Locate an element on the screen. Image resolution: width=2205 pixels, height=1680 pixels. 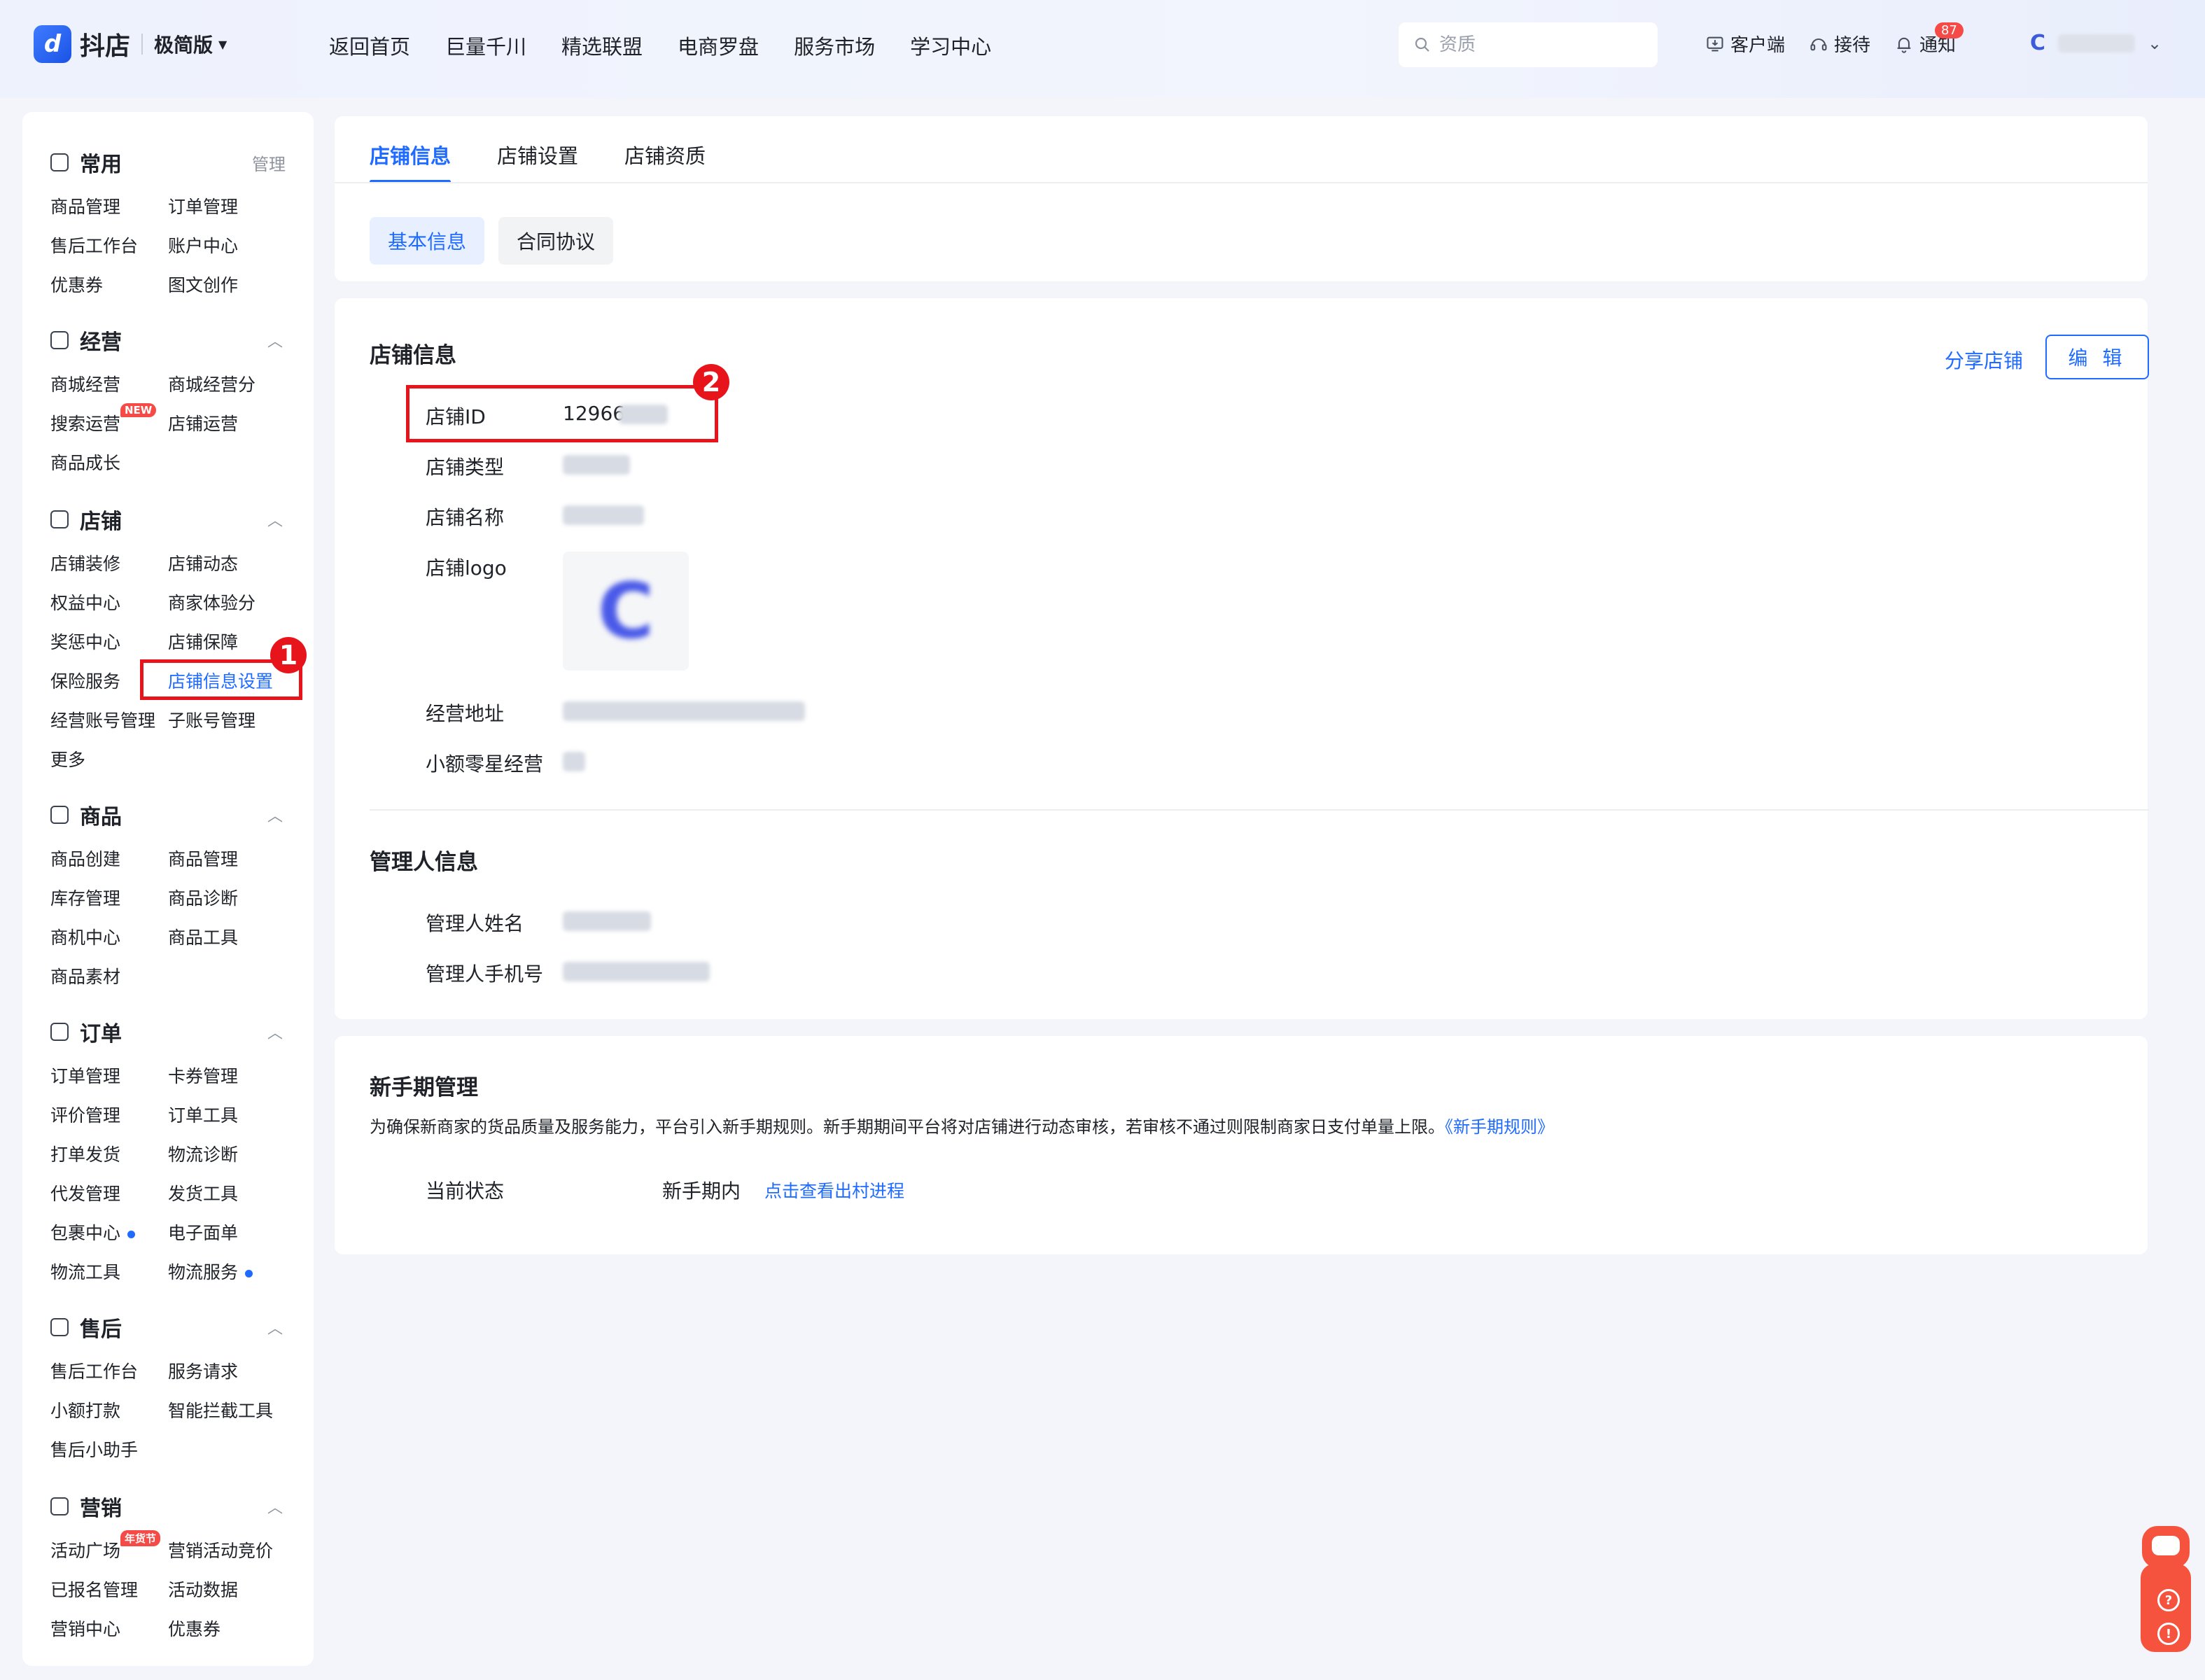
logo: d 抖店 极简版 ▼ is located at coordinates (130, 44).